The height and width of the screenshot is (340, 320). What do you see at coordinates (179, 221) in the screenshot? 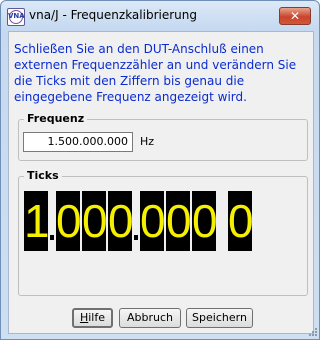
I see `tick-digit-6: 0` at bounding box center [179, 221].